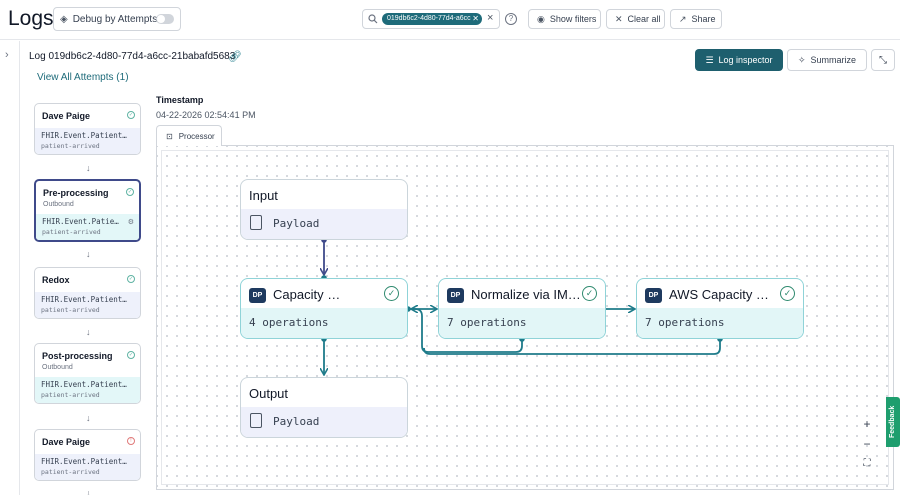 The width and height of the screenshot is (900, 495). Describe the element at coordinates (87, 227) in the screenshot. I see `step-event: FHIR.Event.Patie… patient-arrived ⚙` at that location.